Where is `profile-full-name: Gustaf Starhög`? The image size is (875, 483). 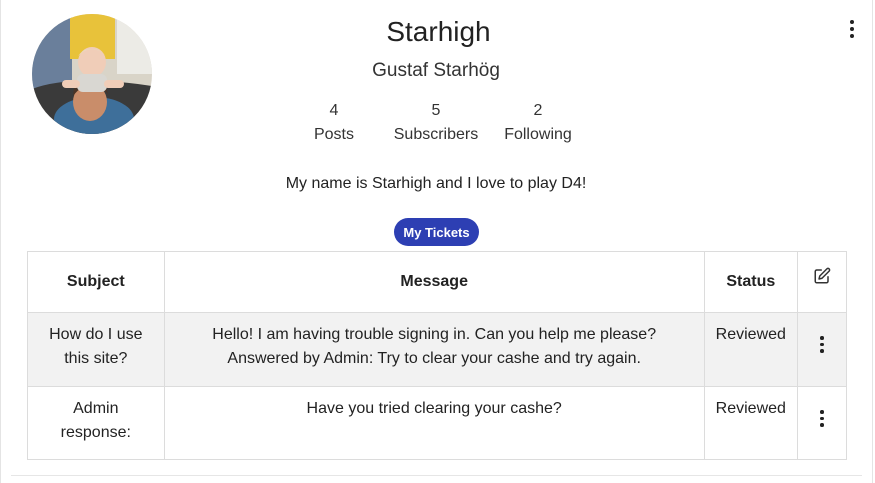
profile-full-name: Gustaf Starhög is located at coordinates (436, 70).